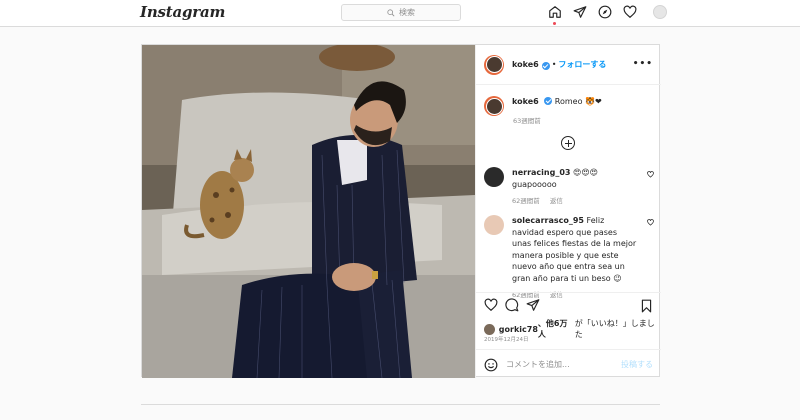 This screenshot has height=420, width=800. I want to click on nav-icons, so click(607, 14).